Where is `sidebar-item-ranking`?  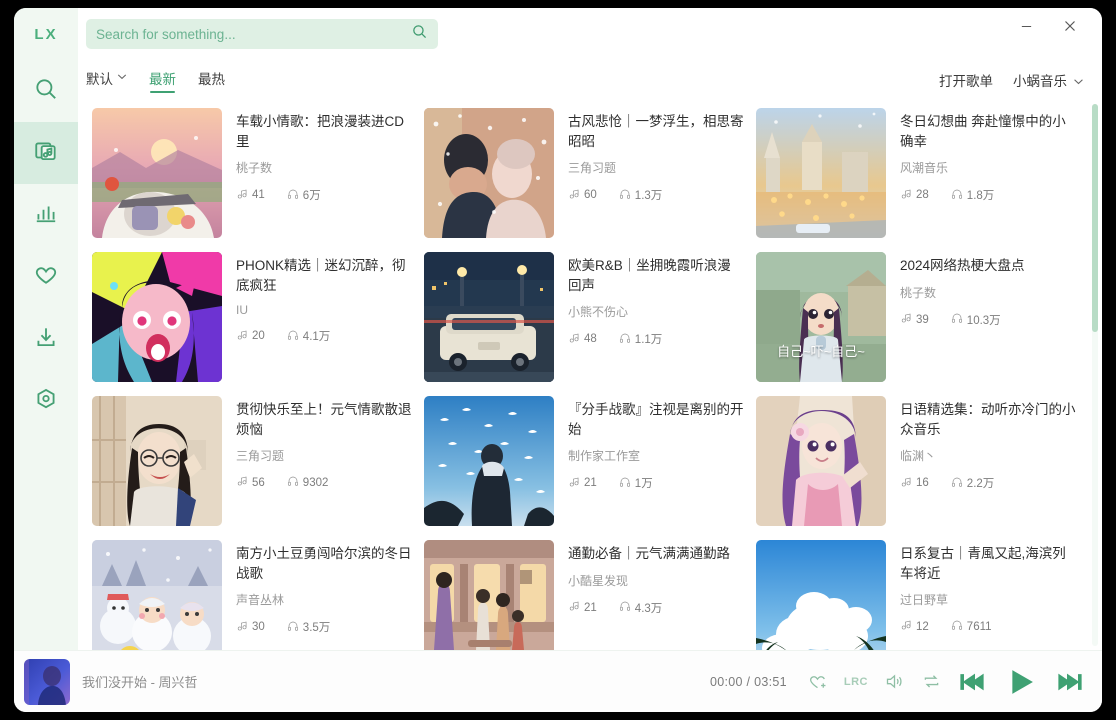
sidebar-item-ranking is located at coordinates (46, 215).